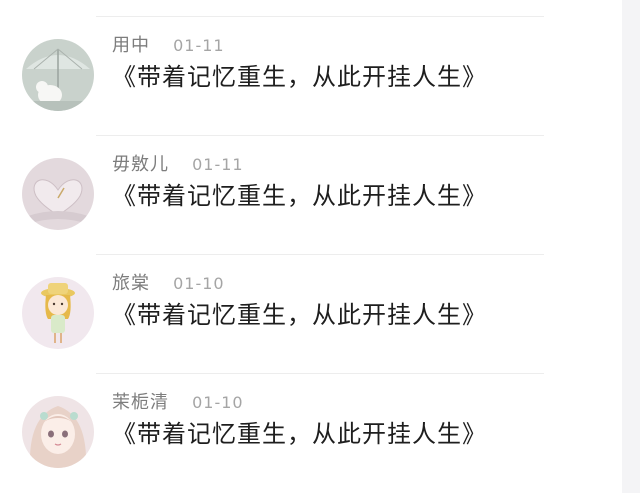 The image size is (640, 493). Describe the element at coordinates (168, 44) in the screenshot. I see `comment-meta: 用中 01-11` at that location.